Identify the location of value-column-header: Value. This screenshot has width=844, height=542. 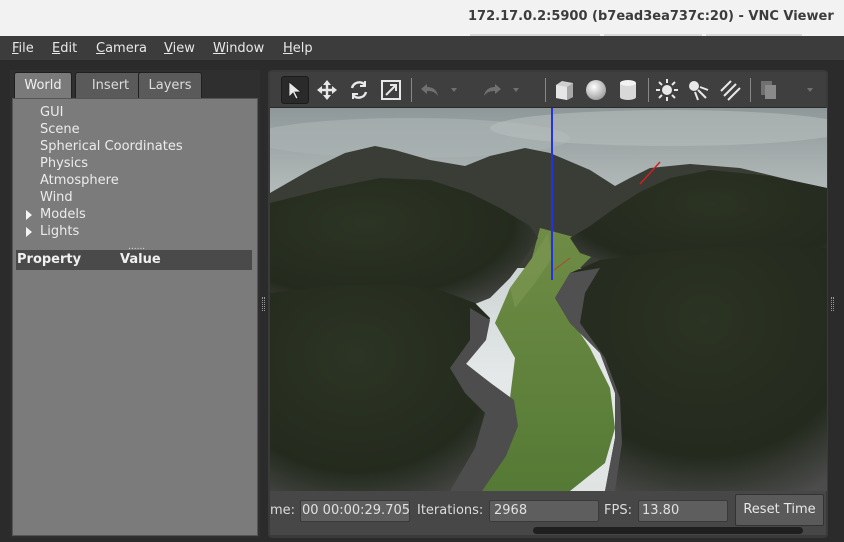
(140, 259).